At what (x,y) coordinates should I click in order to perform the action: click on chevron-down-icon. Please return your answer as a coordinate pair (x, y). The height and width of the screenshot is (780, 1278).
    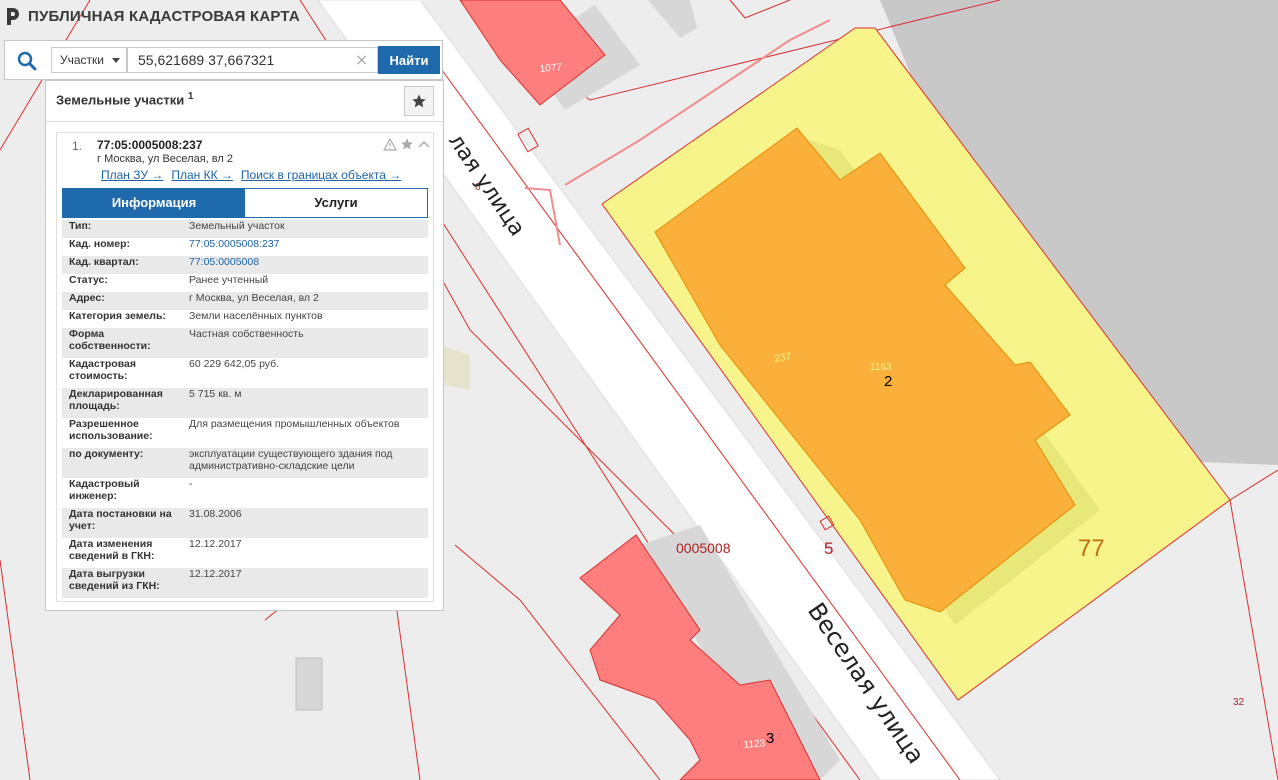
    Looking at the image, I should click on (116, 60).